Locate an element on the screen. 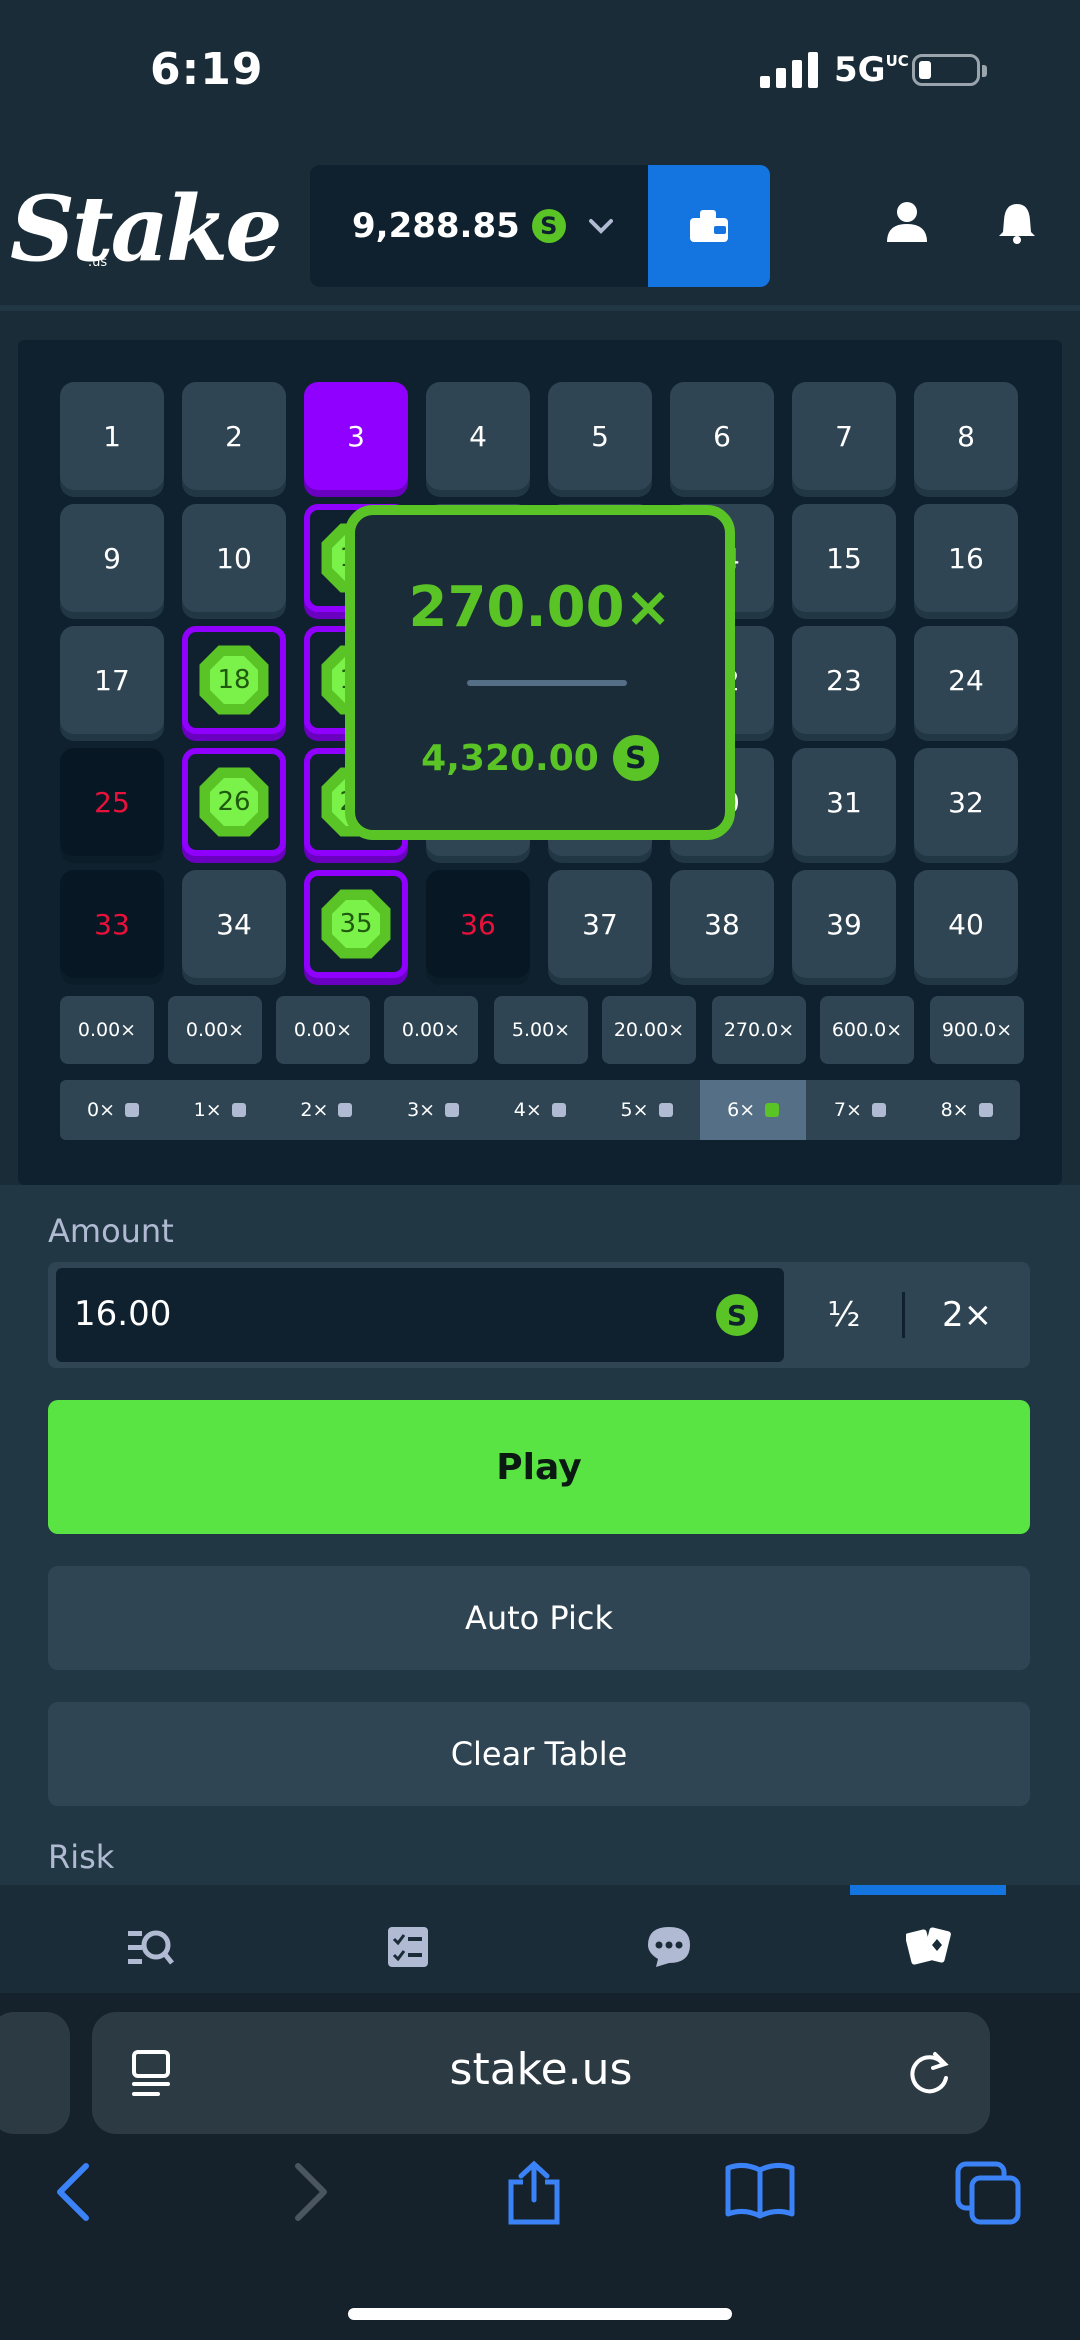 The height and width of the screenshot is (2340, 1080). keno-tile-26: 26 is located at coordinates (234, 802).